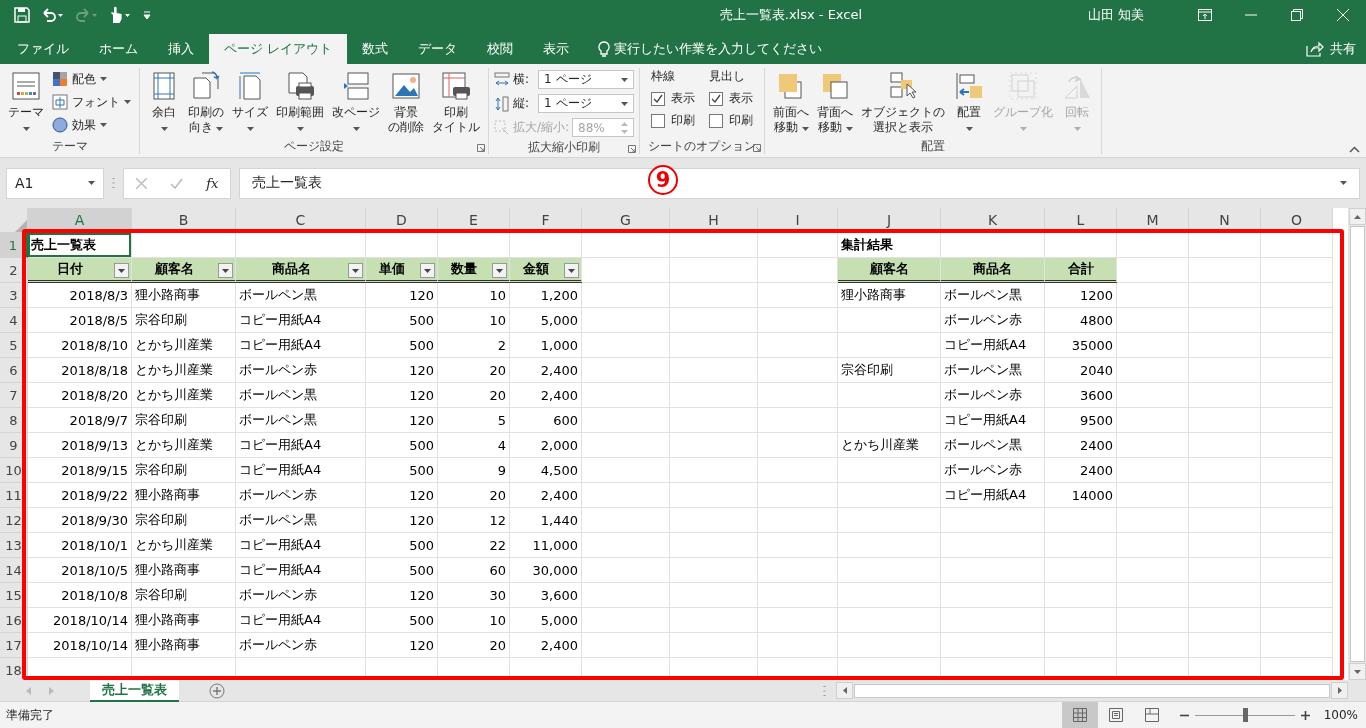 The height and width of the screenshot is (728, 1366). I want to click on collapse-ribbon-icon, so click(1354, 149).